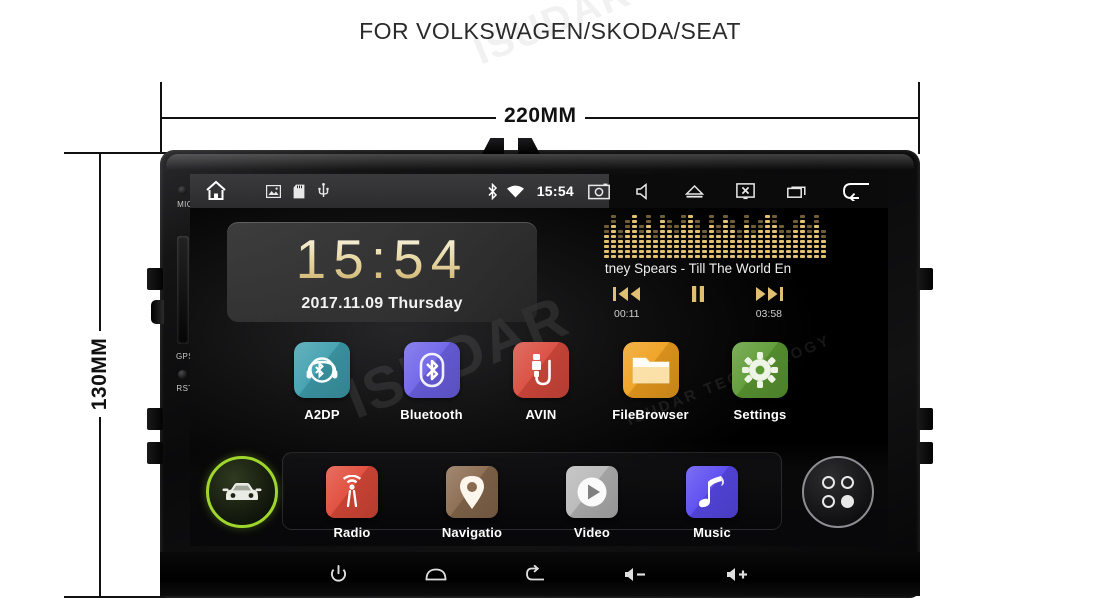 This screenshot has height=615, width=1100. What do you see at coordinates (599, 191) in the screenshot?
I see `camera-icon` at bounding box center [599, 191].